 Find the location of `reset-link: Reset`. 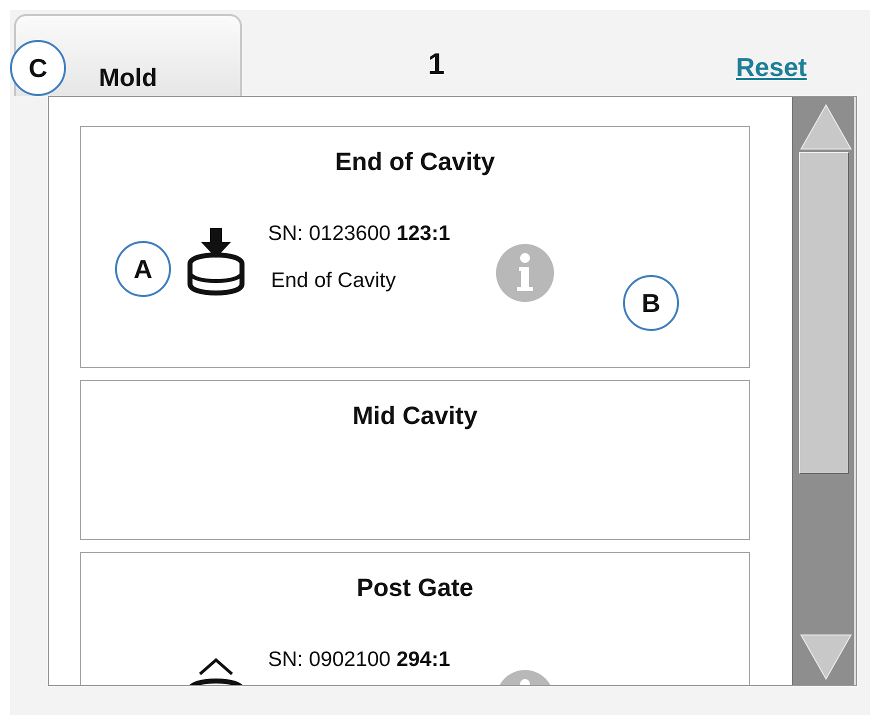

reset-link: Reset is located at coordinates (771, 67).